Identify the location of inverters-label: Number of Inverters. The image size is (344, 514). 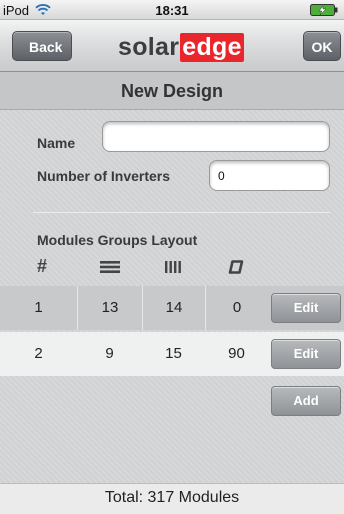
(104, 176).